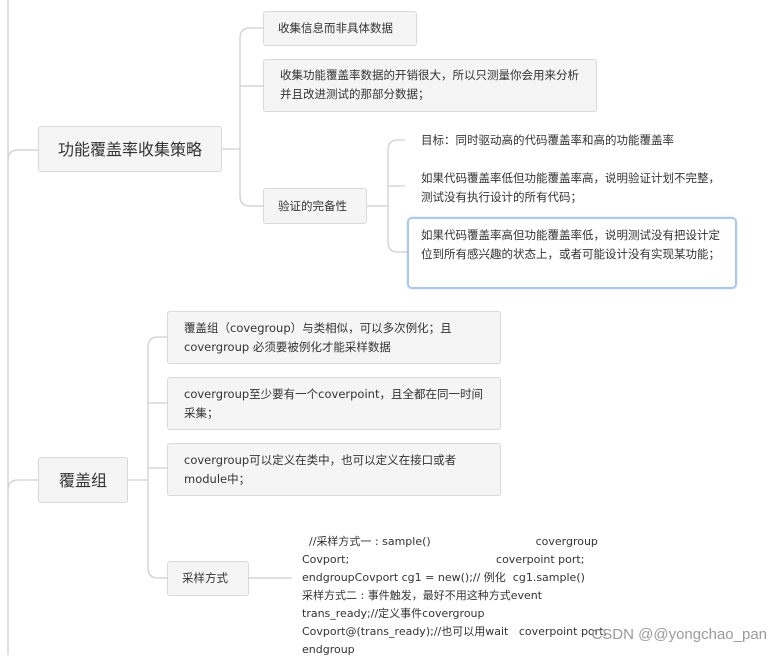 This screenshot has width=781, height=659. Describe the element at coordinates (157, 529) in the screenshot. I see `covergroup-to-sampling` at that location.